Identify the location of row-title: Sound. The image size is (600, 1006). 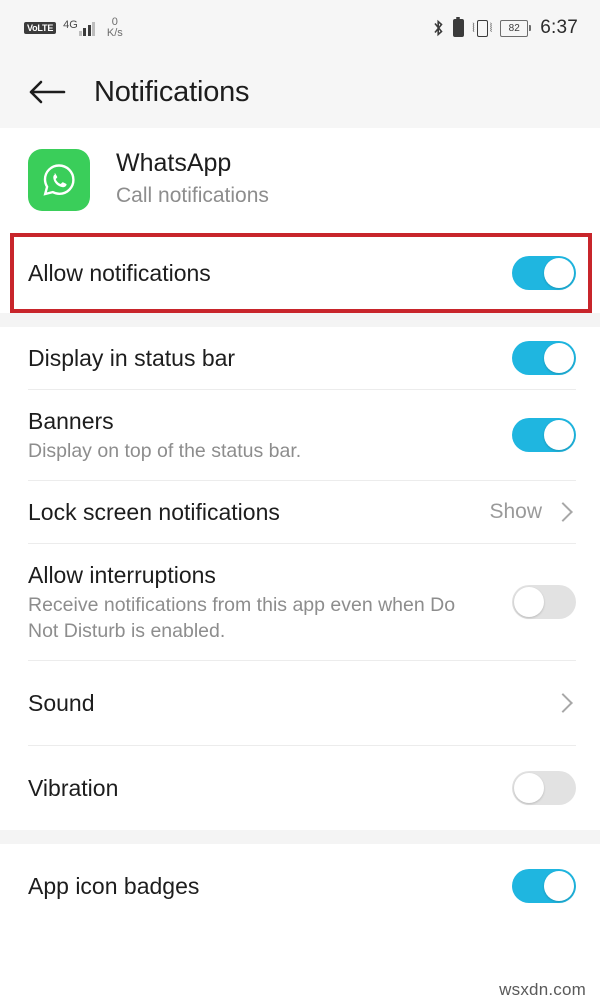
(61, 703).